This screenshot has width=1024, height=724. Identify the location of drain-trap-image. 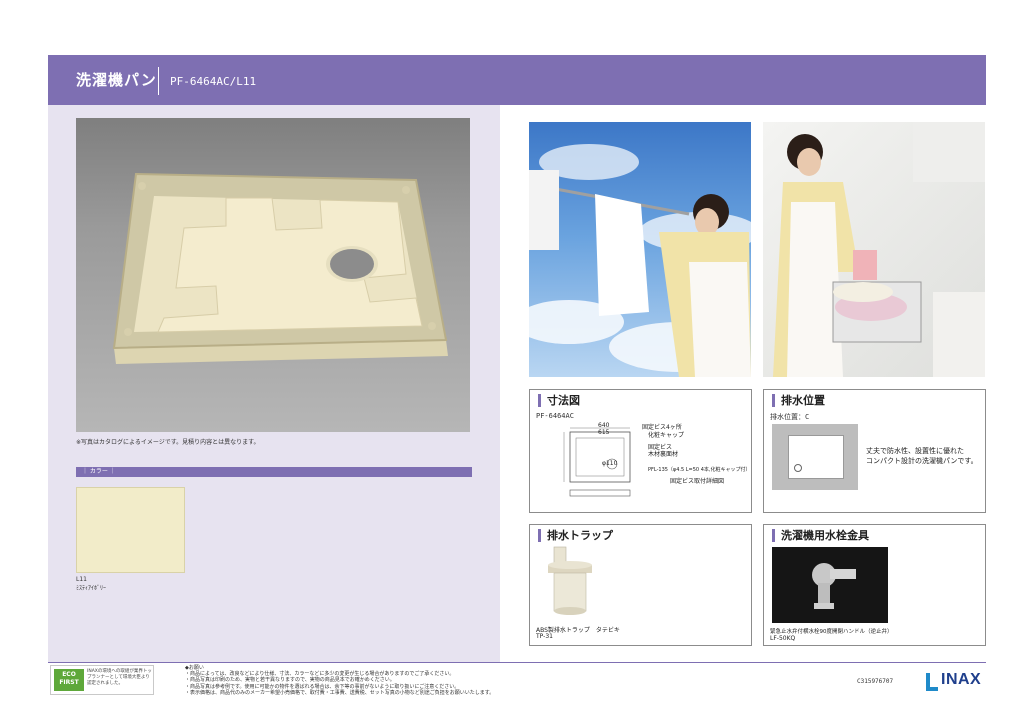
(570, 580).